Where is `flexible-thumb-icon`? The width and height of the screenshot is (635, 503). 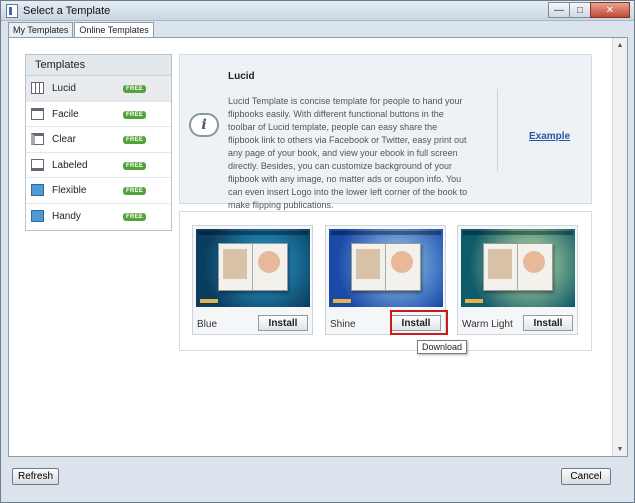 flexible-thumb-icon is located at coordinates (37, 190).